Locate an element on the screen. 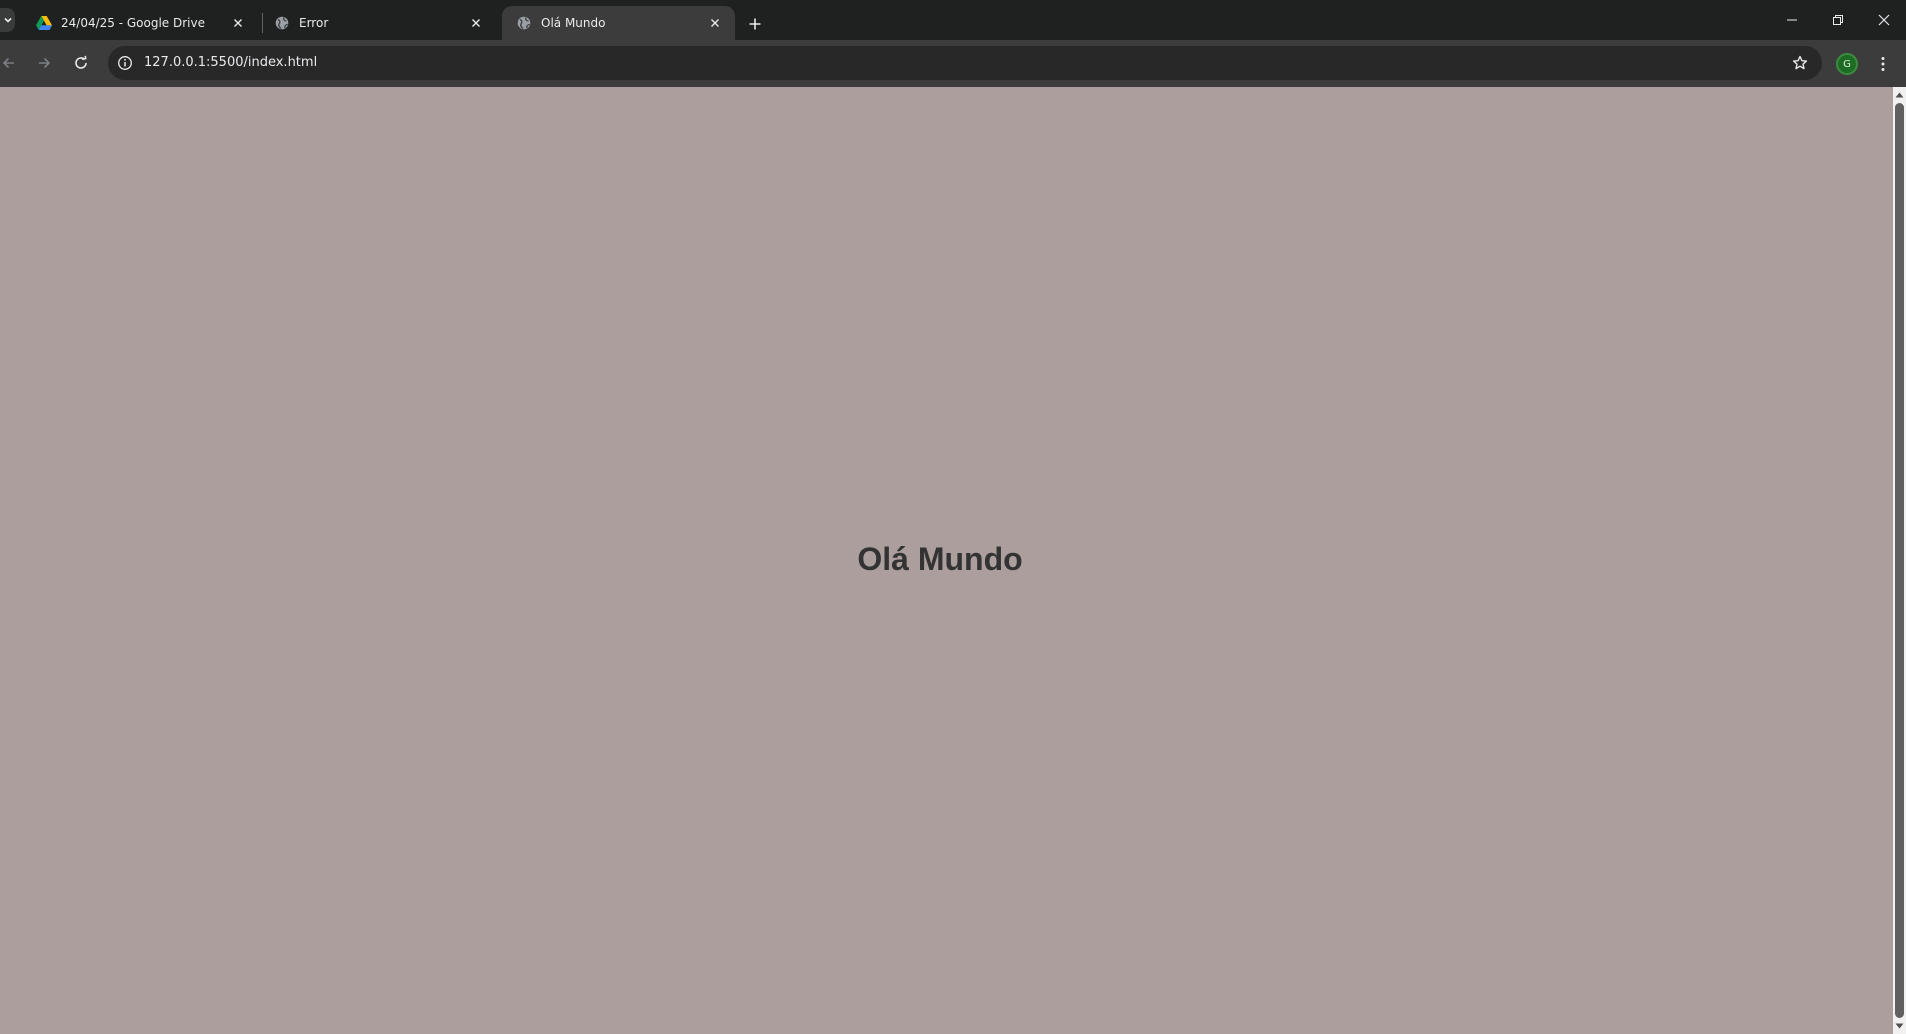  restore-icon is located at coordinates (1838, 20).